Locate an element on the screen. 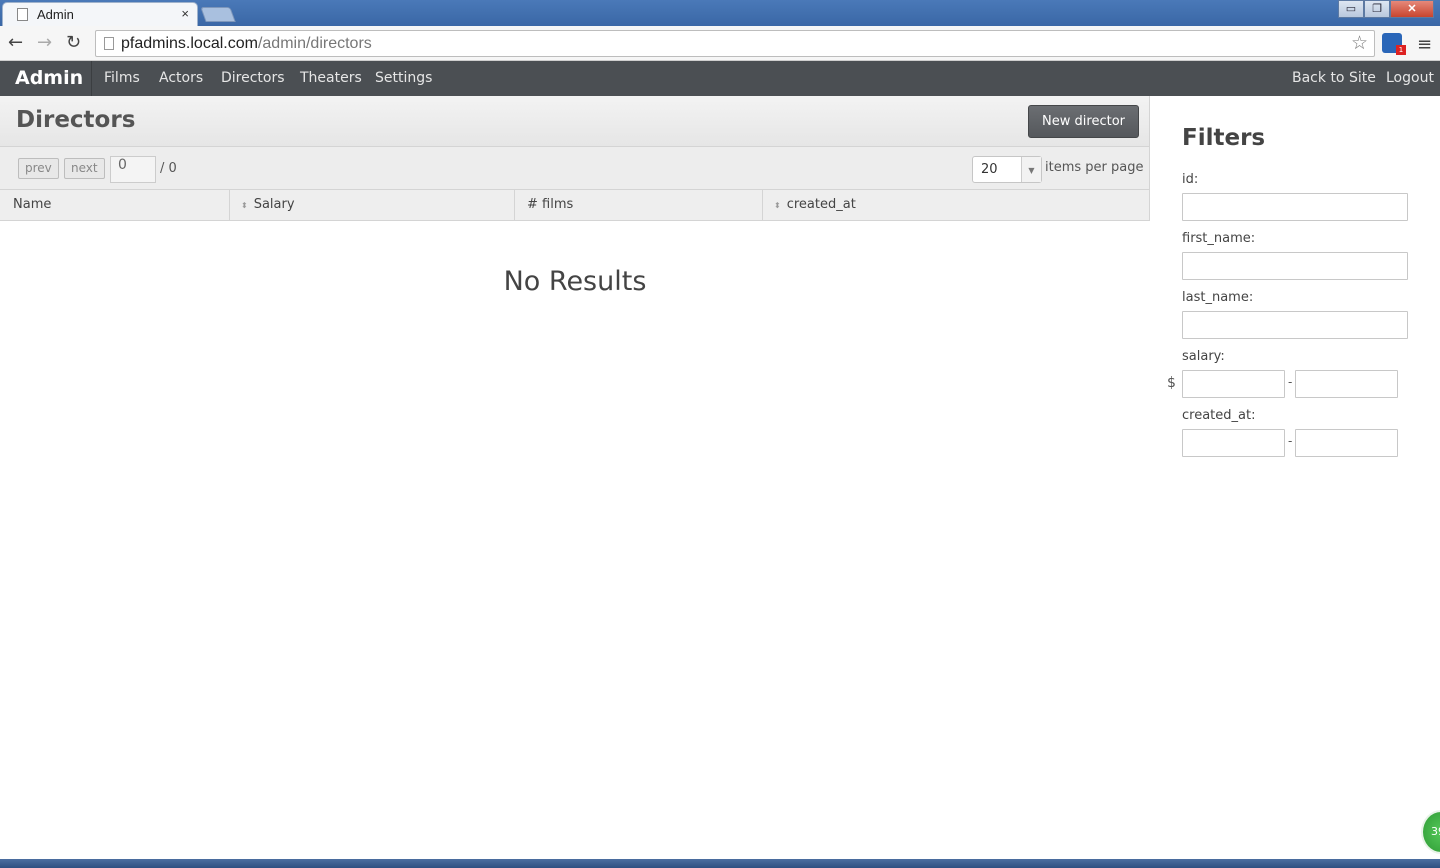 This screenshot has height=868, width=1440. url-host: pfadmins.local.com is located at coordinates (189, 43).